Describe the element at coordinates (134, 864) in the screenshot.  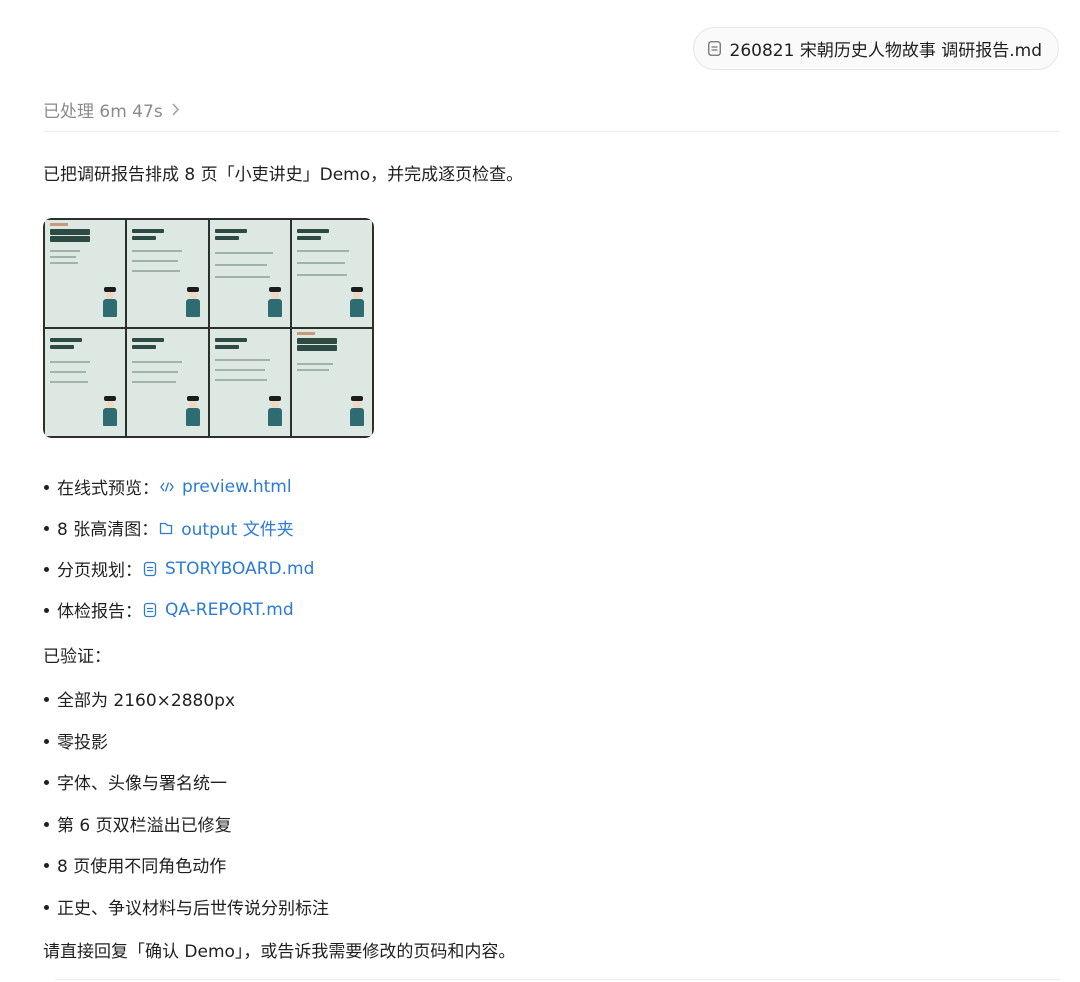
I see `list-item: 8 页使用不同角色动作` at that location.